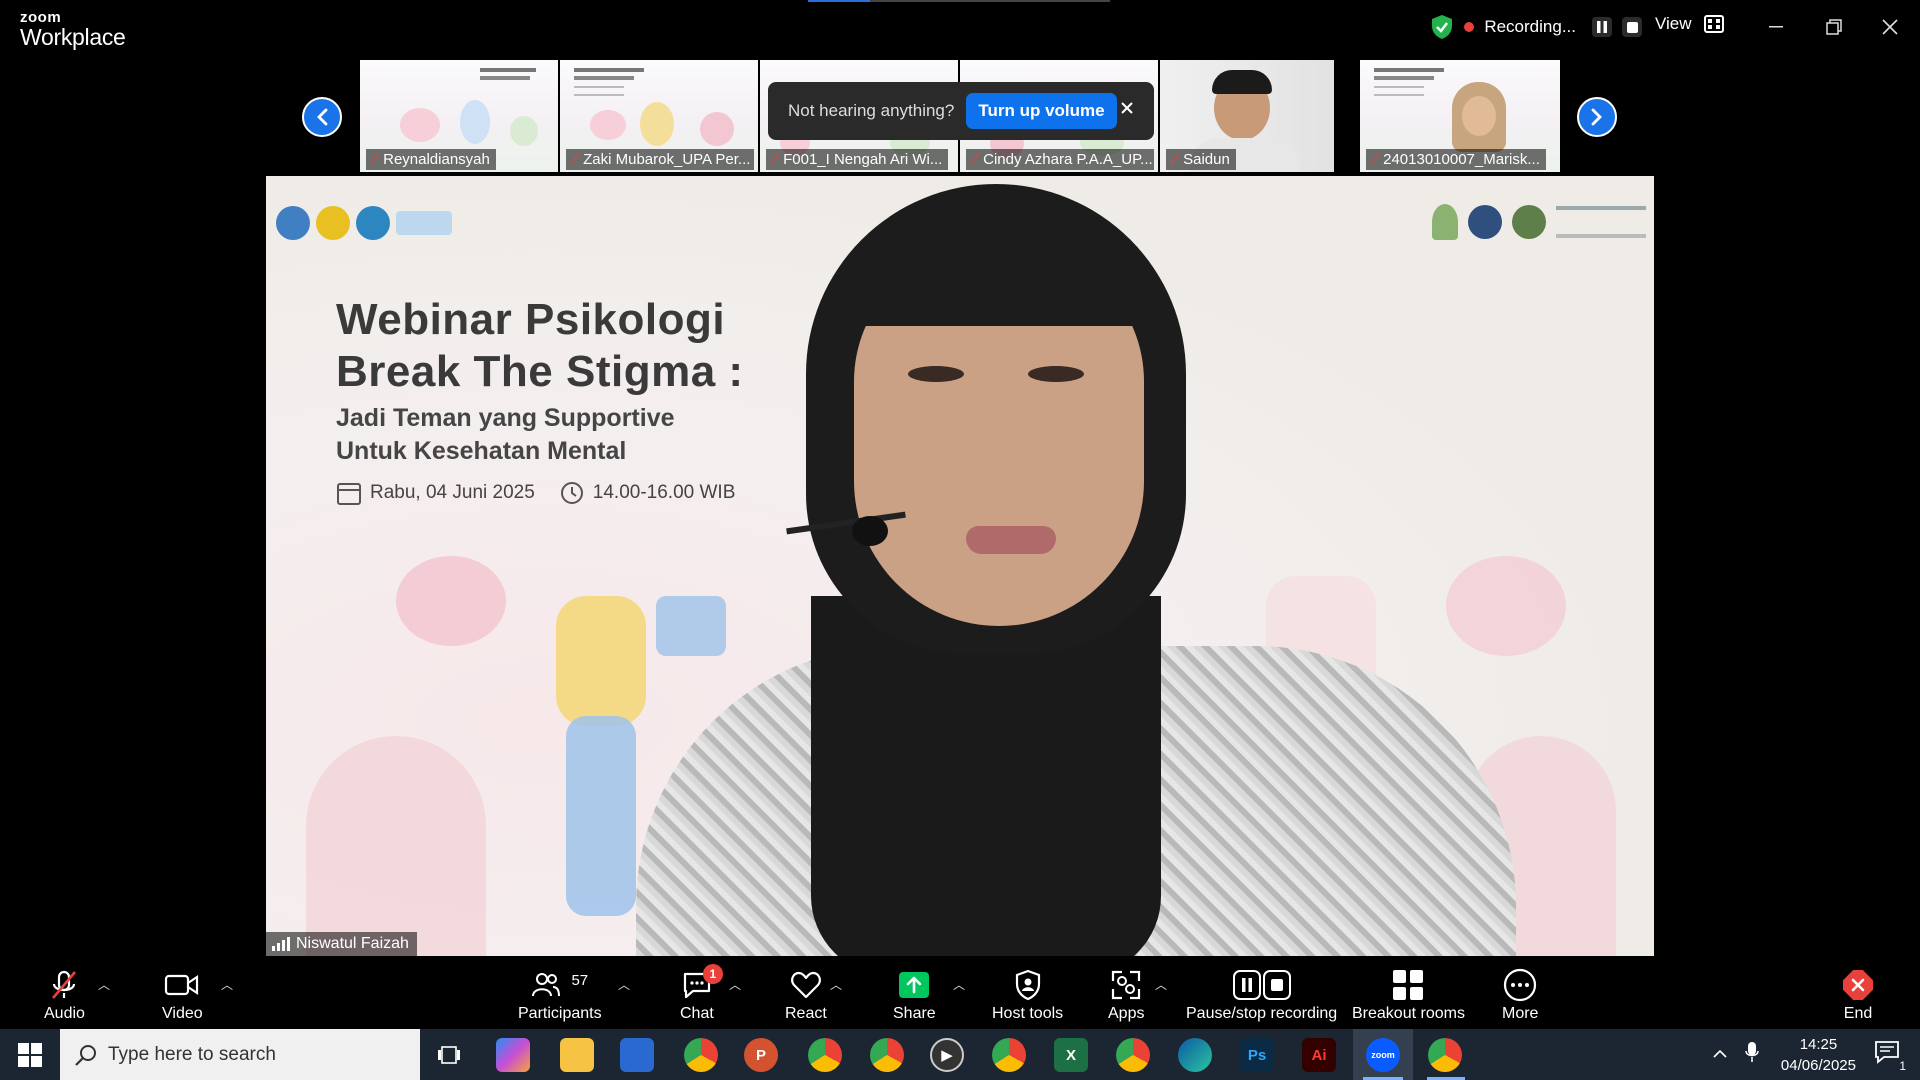  I want to click on powerpoint-icon: P, so click(761, 1055).